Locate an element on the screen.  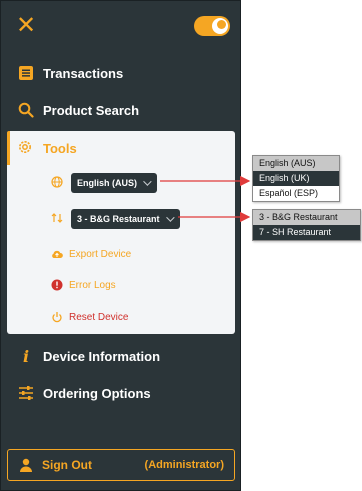
reset-device-button: Reset Device is located at coordinates (89, 317).